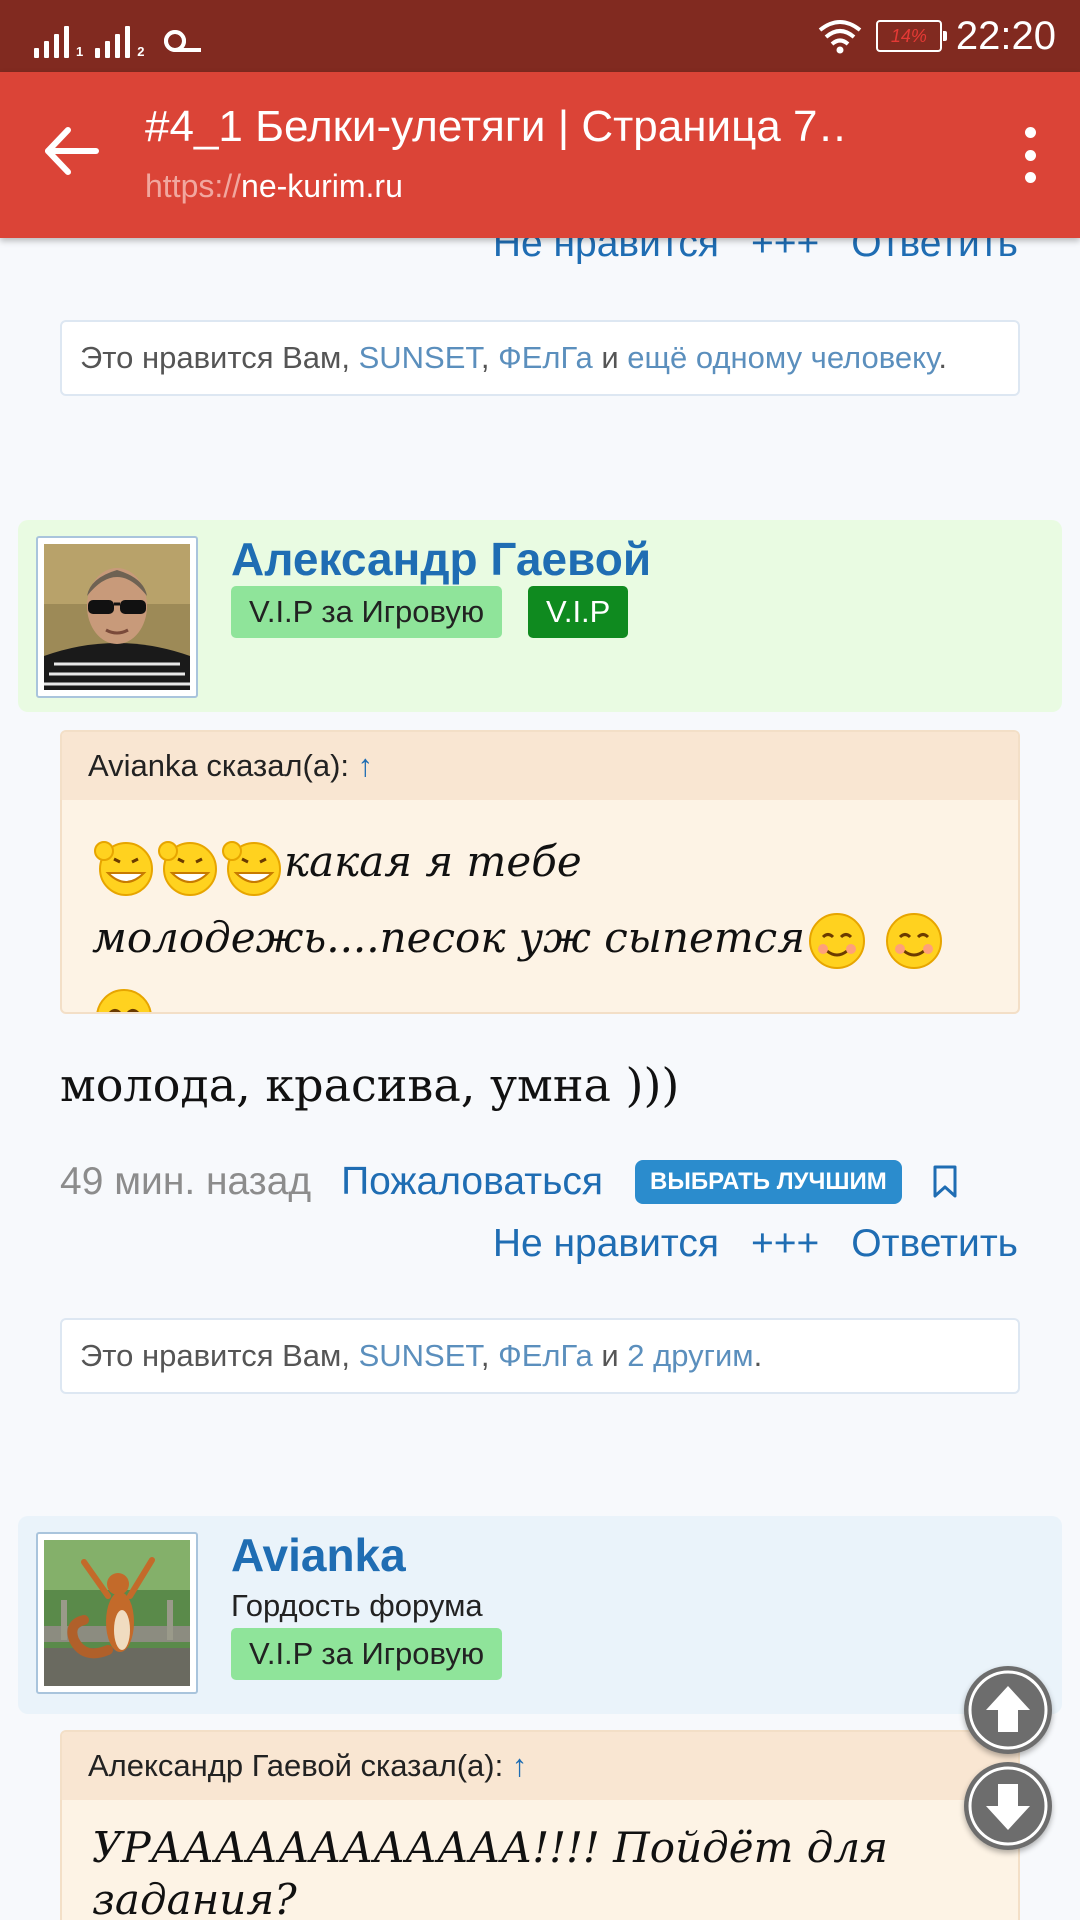 The image size is (1080, 1920). I want to click on clock: 22:20, so click(1005, 35).